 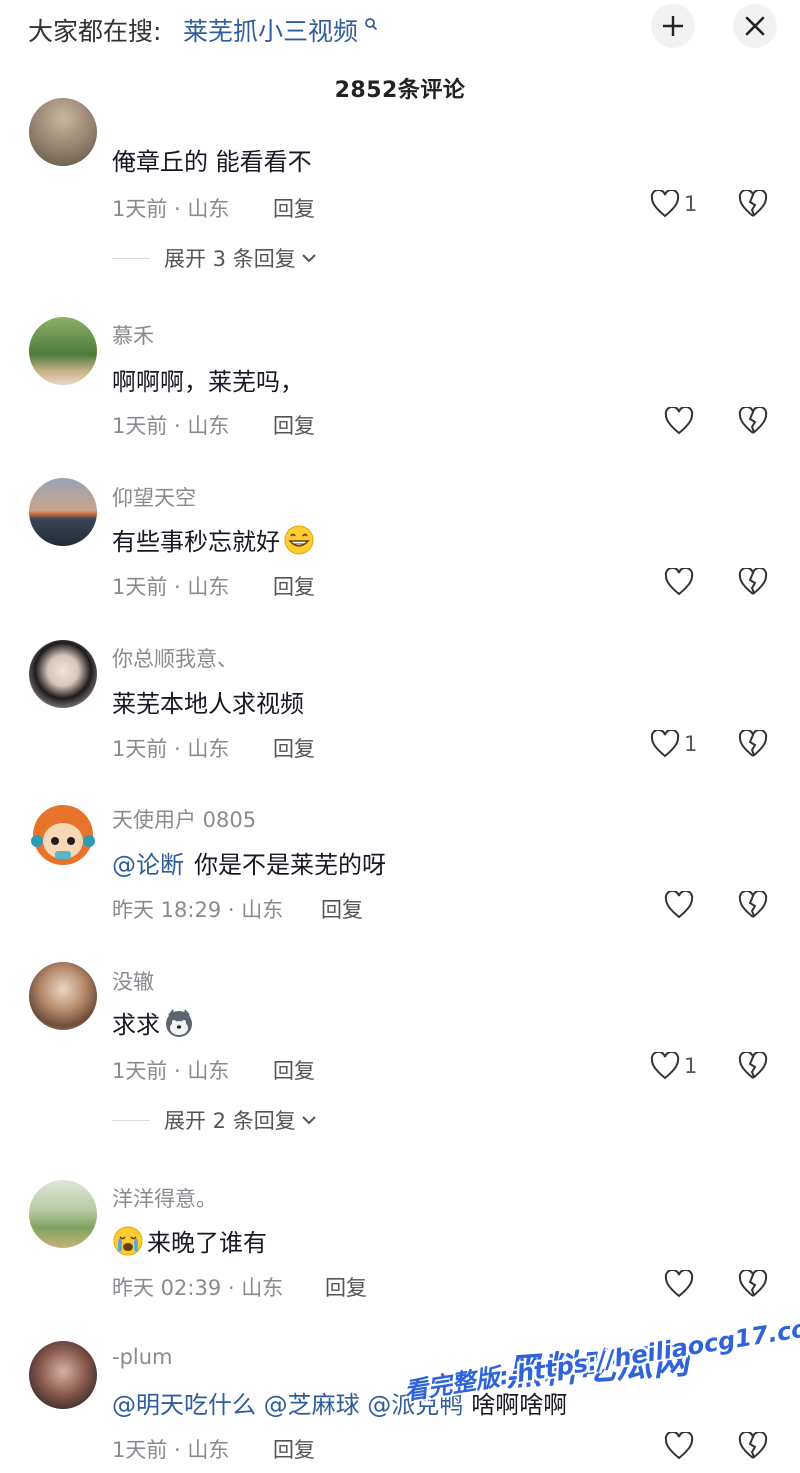 What do you see at coordinates (148, 862) in the screenshot?
I see `mention-link: @论断` at bounding box center [148, 862].